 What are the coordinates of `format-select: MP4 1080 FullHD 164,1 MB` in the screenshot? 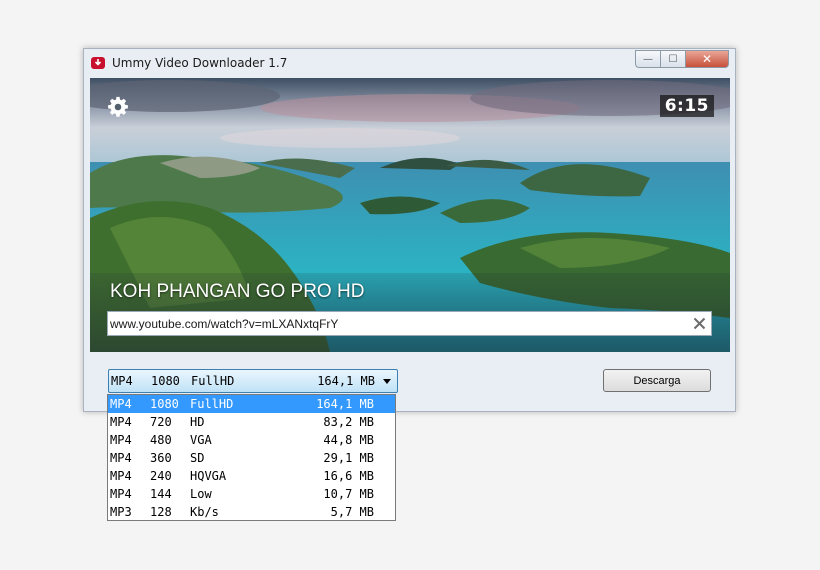 It's located at (253, 381).